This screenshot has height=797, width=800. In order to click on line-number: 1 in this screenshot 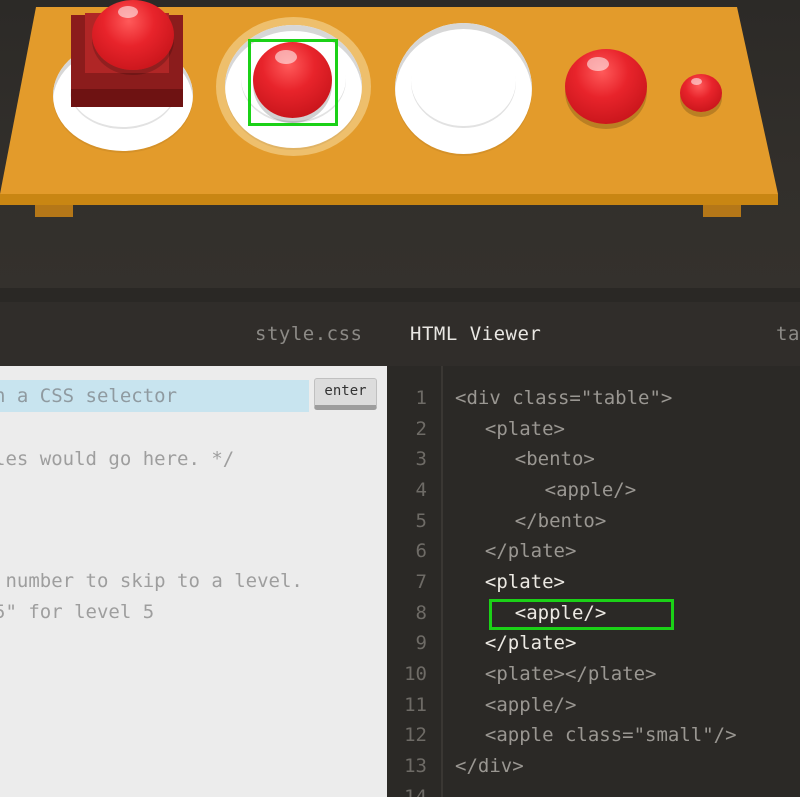, I will do `click(421, 398)`.